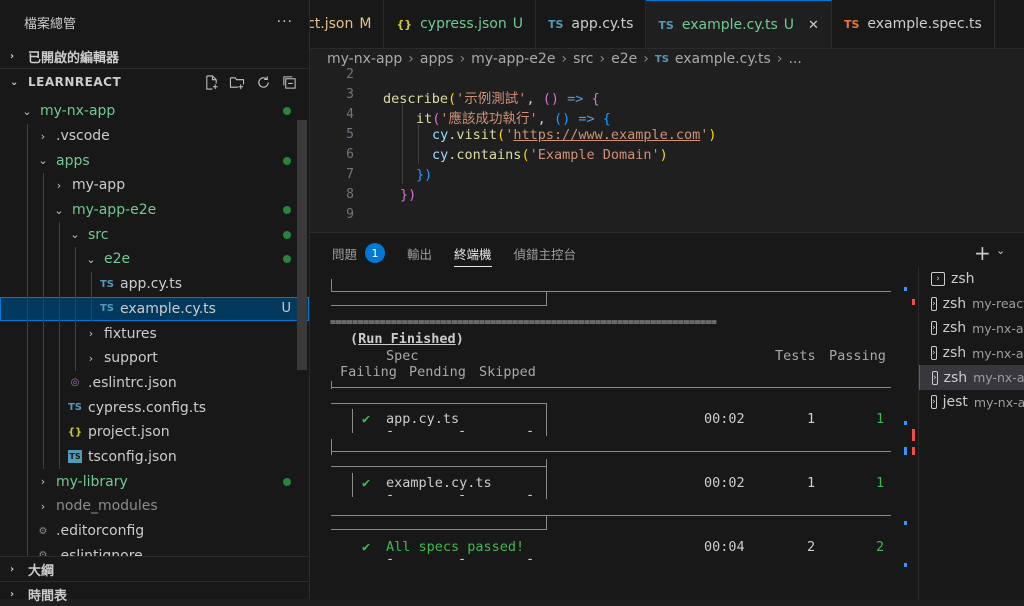  What do you see at coordinates (154, 383) in the screenshot?
I see `tree-item: ◎ .eslintrc.json` at bounding box center [154, 383].